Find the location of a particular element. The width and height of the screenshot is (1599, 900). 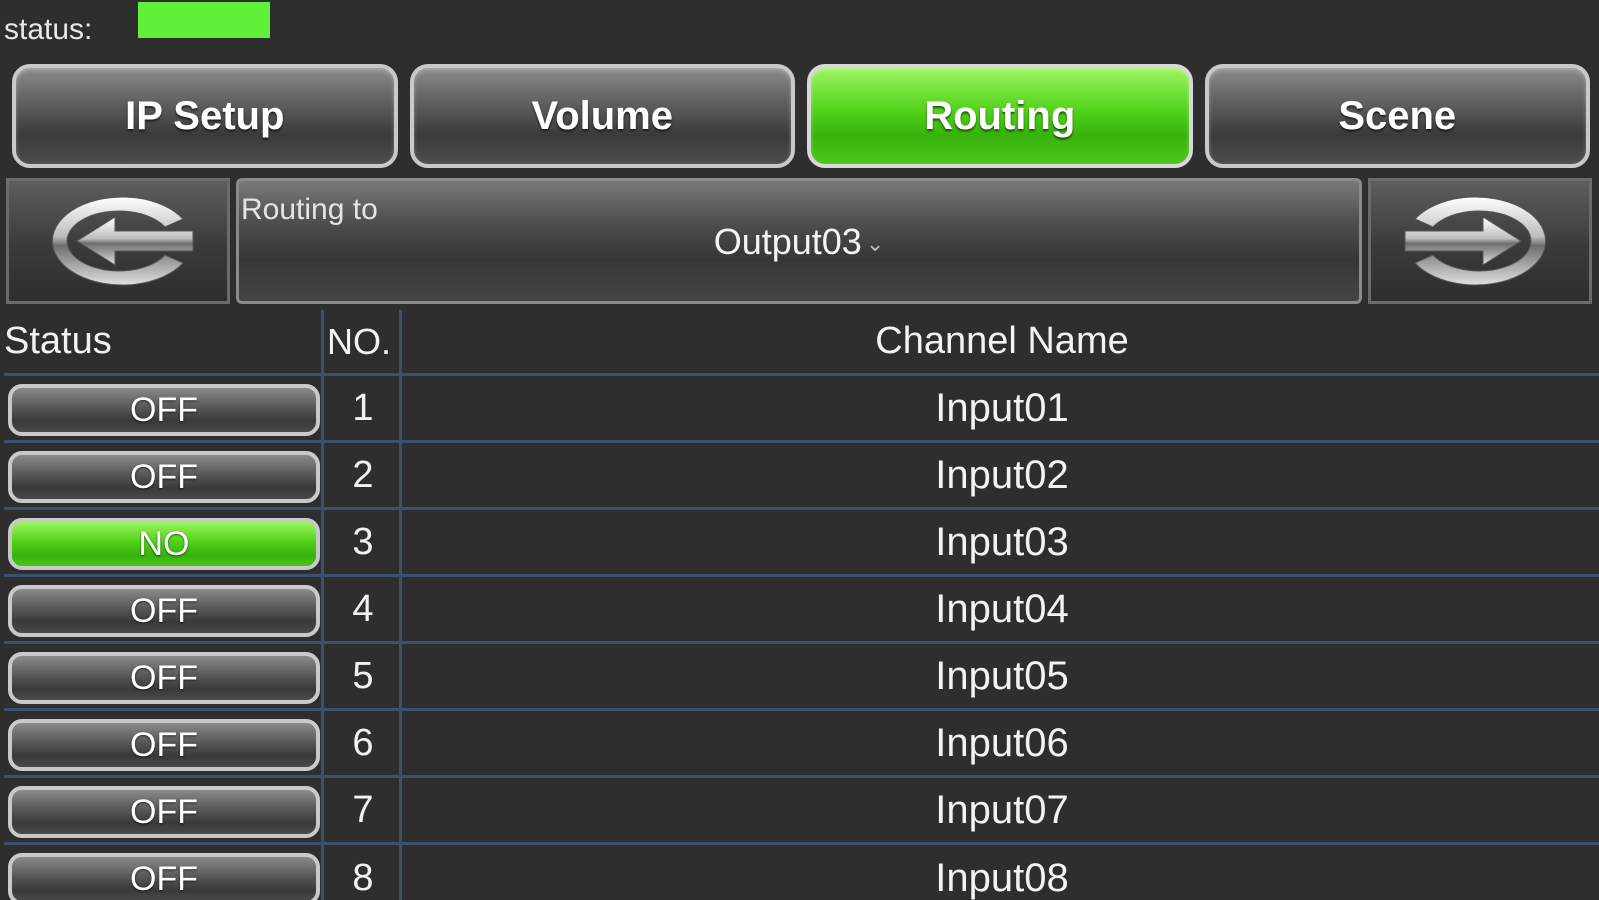

channel-number: 3 is located at coordinates (364, 542).